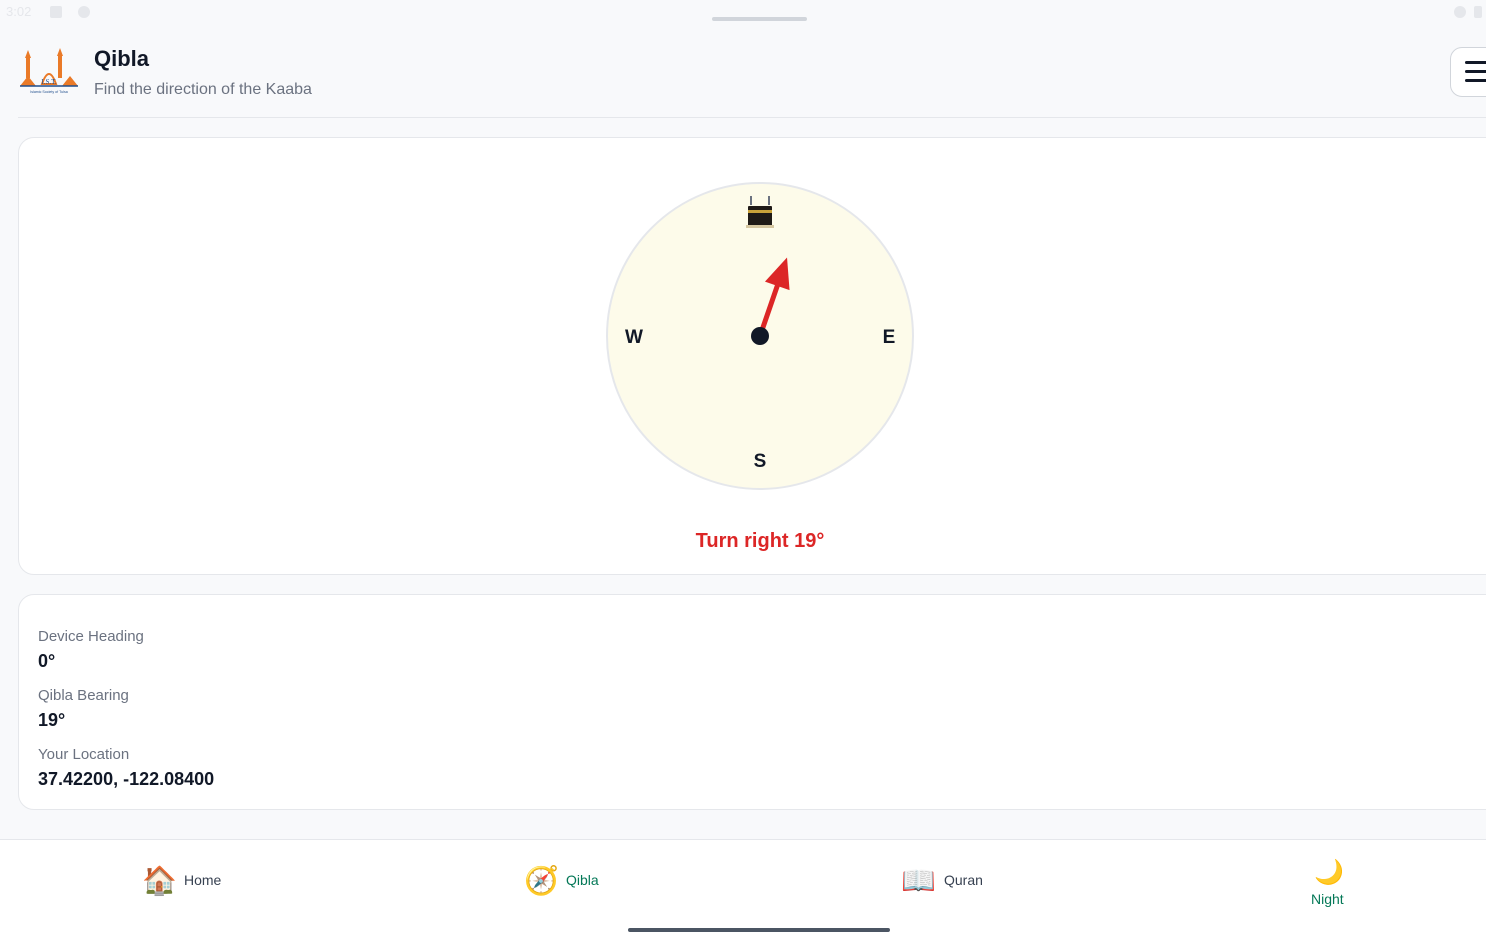 The height and width of the screenshot is (937, 1486). What do you see at coordinates (159, 880) in the screenshot?
I see `house-icon: 🏠` at bounding box center [159, 880].